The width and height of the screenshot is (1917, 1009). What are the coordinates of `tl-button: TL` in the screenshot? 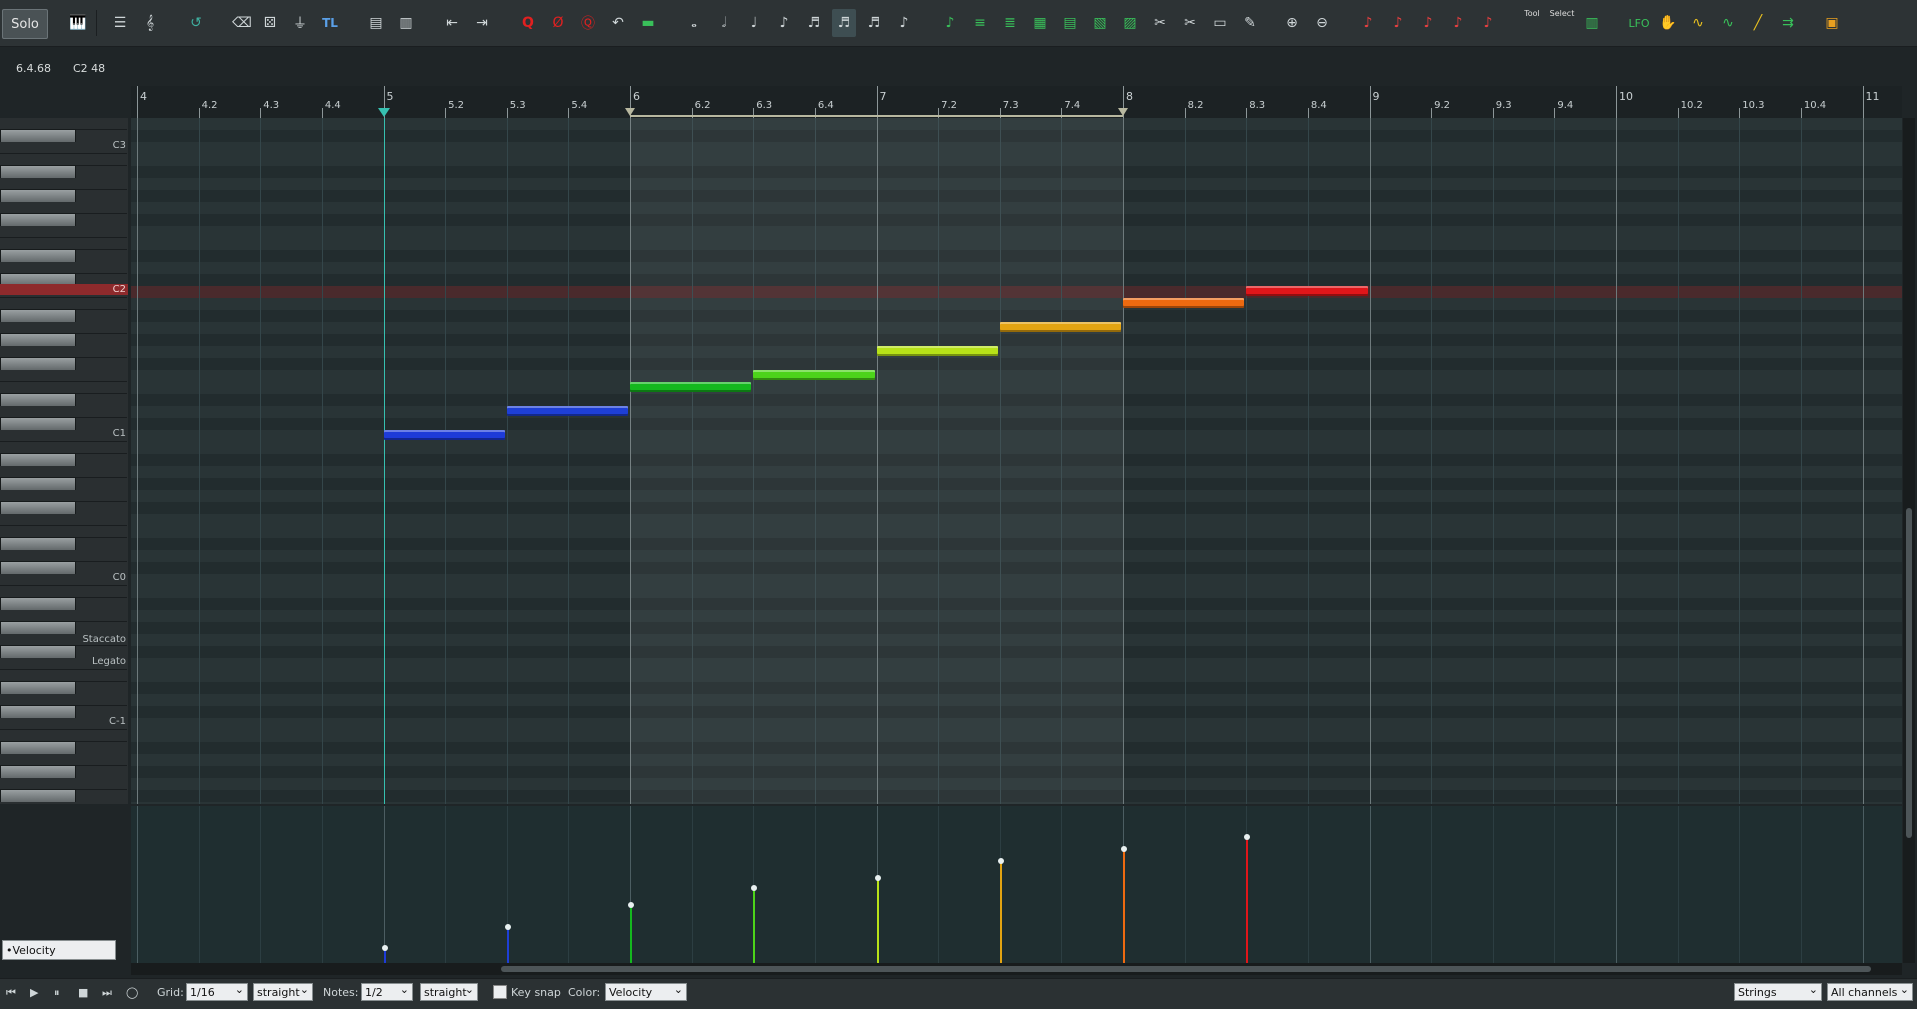 It's located at (330, 23).